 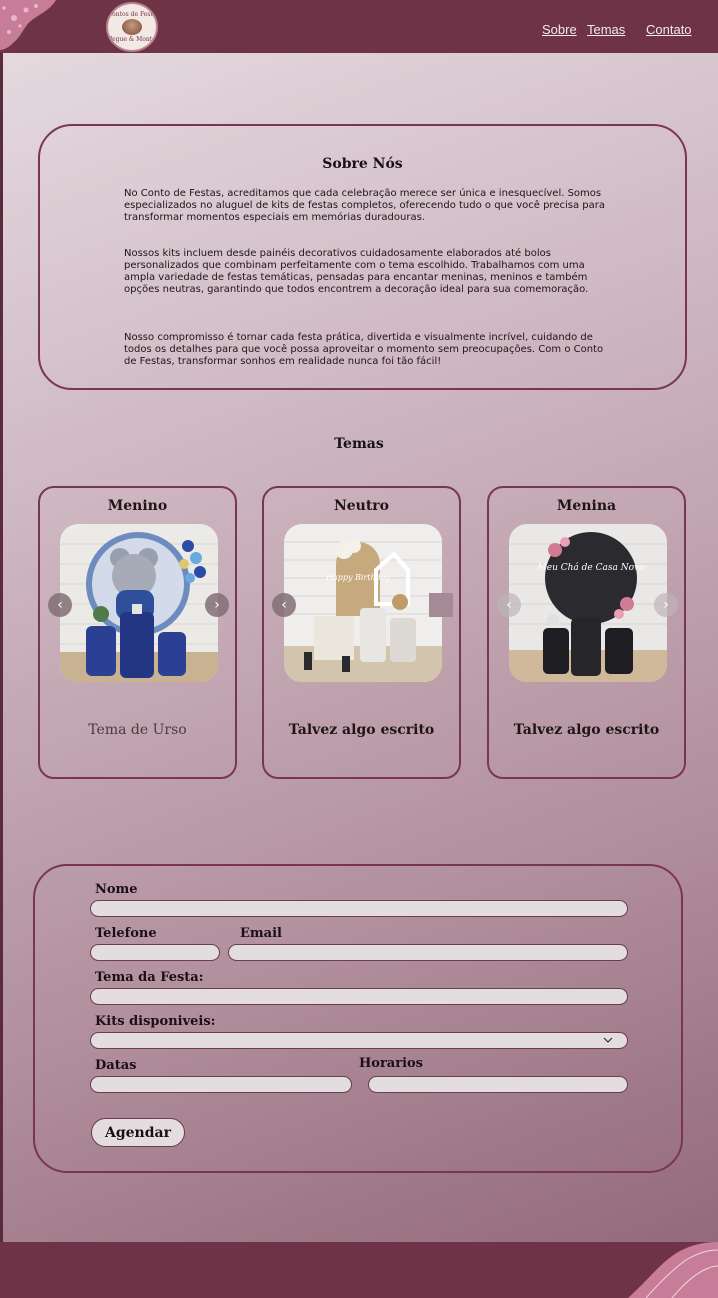 I want to click on card-title: Neutro, so click(x=361, y=506).